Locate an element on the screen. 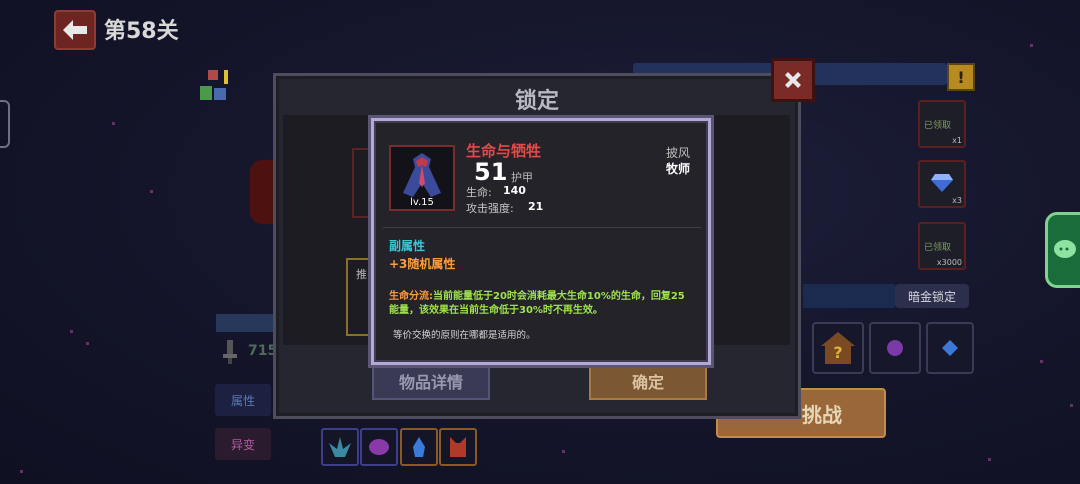 The width and height of the screenshot is (1080, 484). reward-slot: x3 is located at coordinates (942, 184).